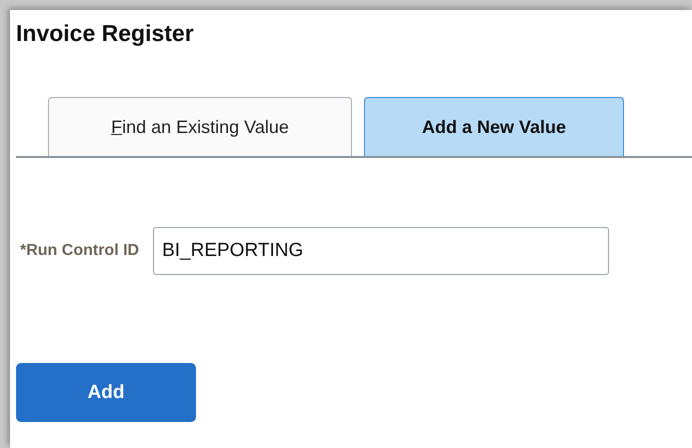 The image size is (692, 448). I want to click on field-label: *Run Control ID, so click(80, 251).